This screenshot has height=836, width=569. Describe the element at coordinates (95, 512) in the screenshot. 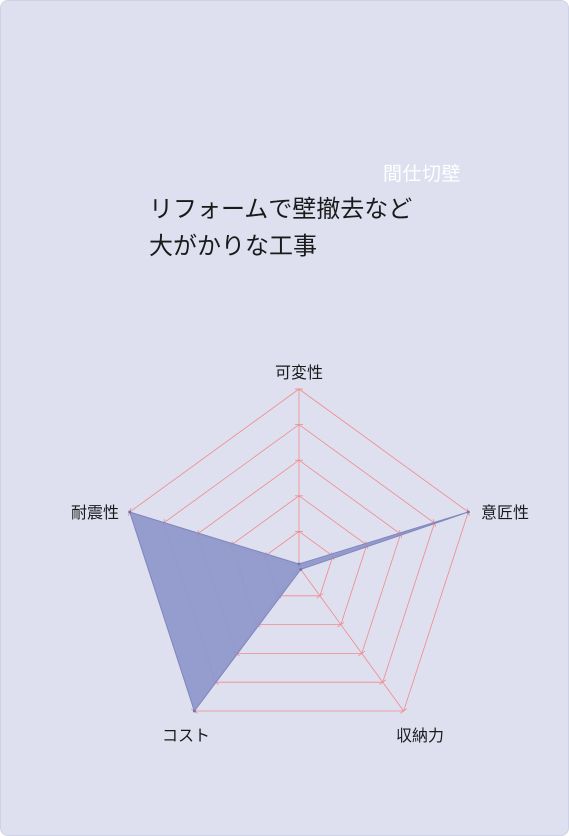

I see `axis-label-5: 耐震性` at that location.